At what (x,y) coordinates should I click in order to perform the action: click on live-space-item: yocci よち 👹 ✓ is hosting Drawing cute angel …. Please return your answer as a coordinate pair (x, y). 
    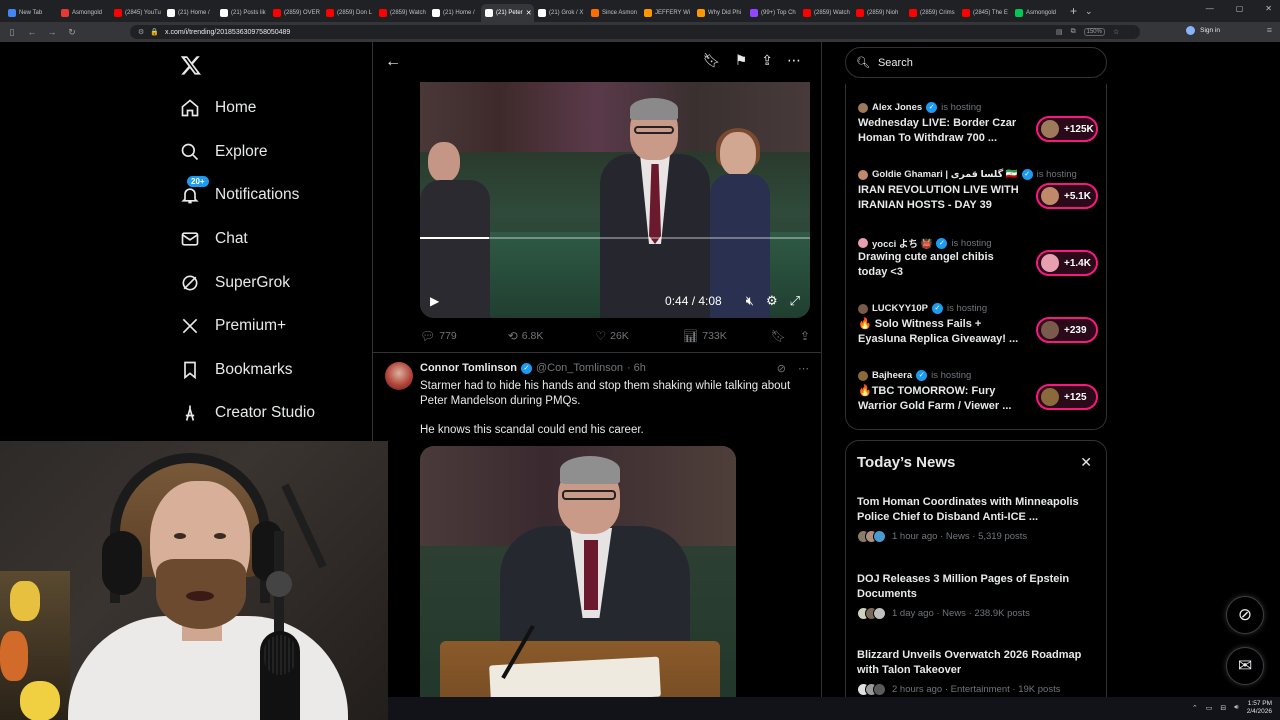
    Looking at the image, I should click on (978, 269).